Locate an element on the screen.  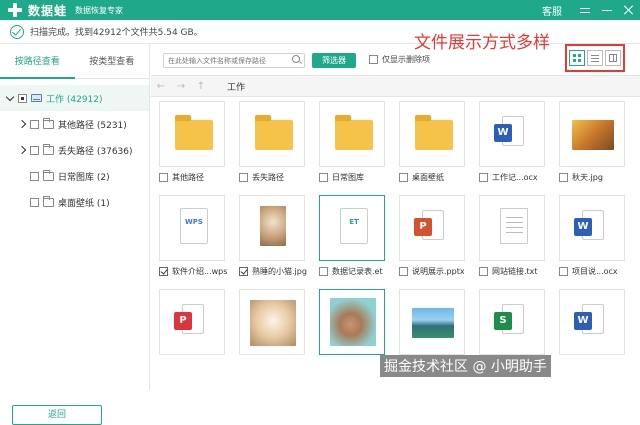
back-arrow-icon: ← is located at coordinates (161, 86).